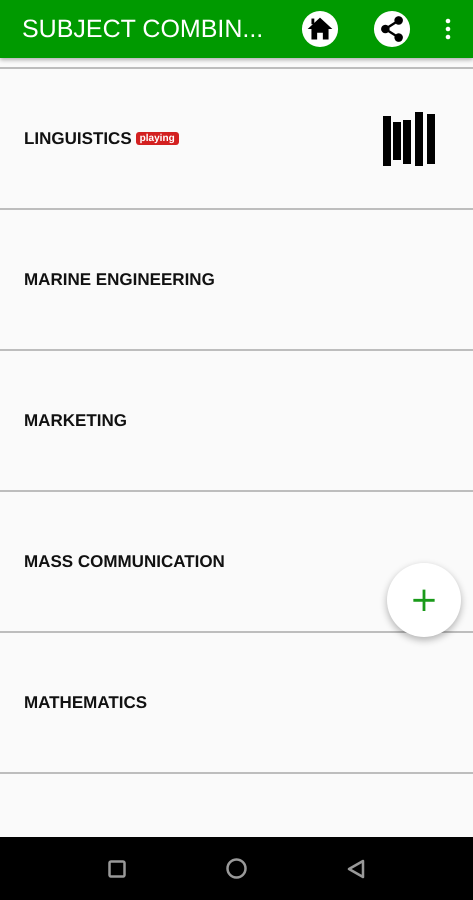 This screenshot has width=473, height=900. I want to click on add-button: +, so click(424, 600).